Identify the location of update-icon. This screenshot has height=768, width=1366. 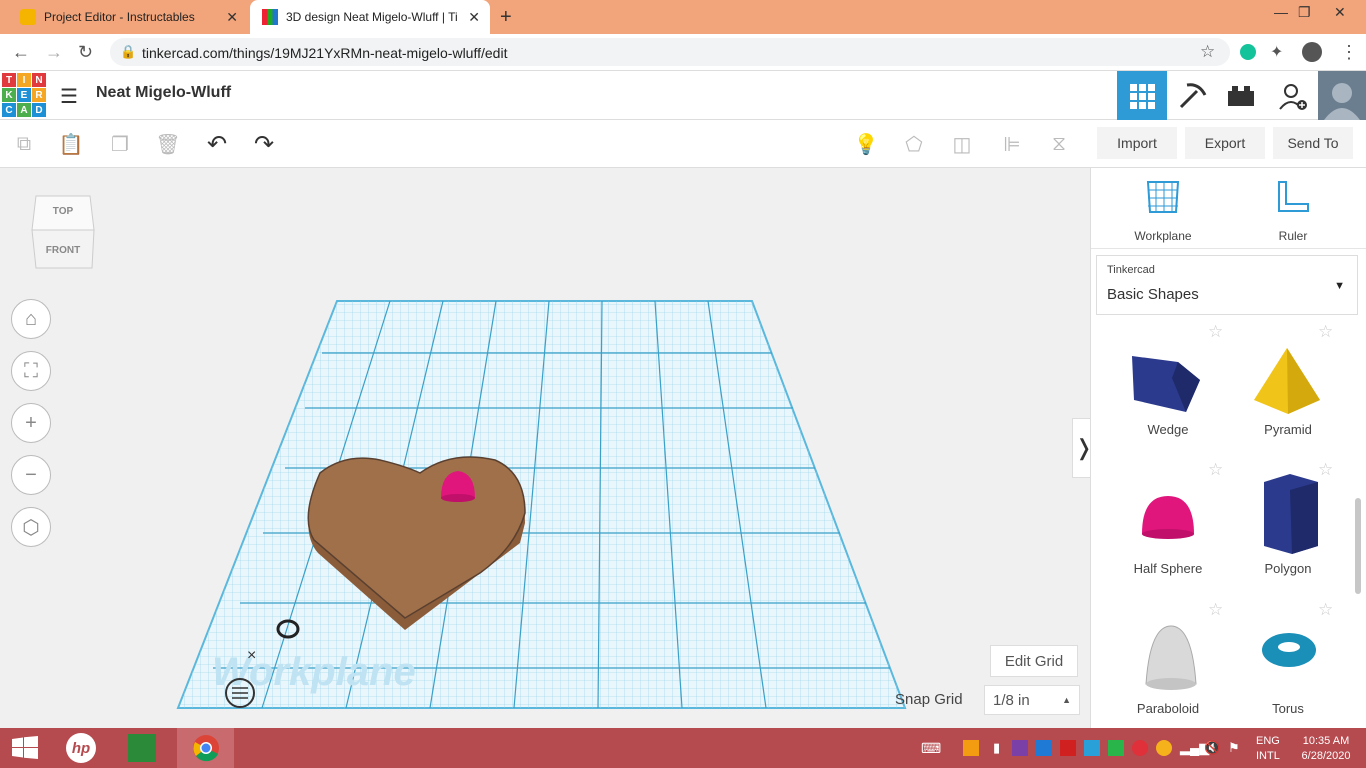
(1164, 748).